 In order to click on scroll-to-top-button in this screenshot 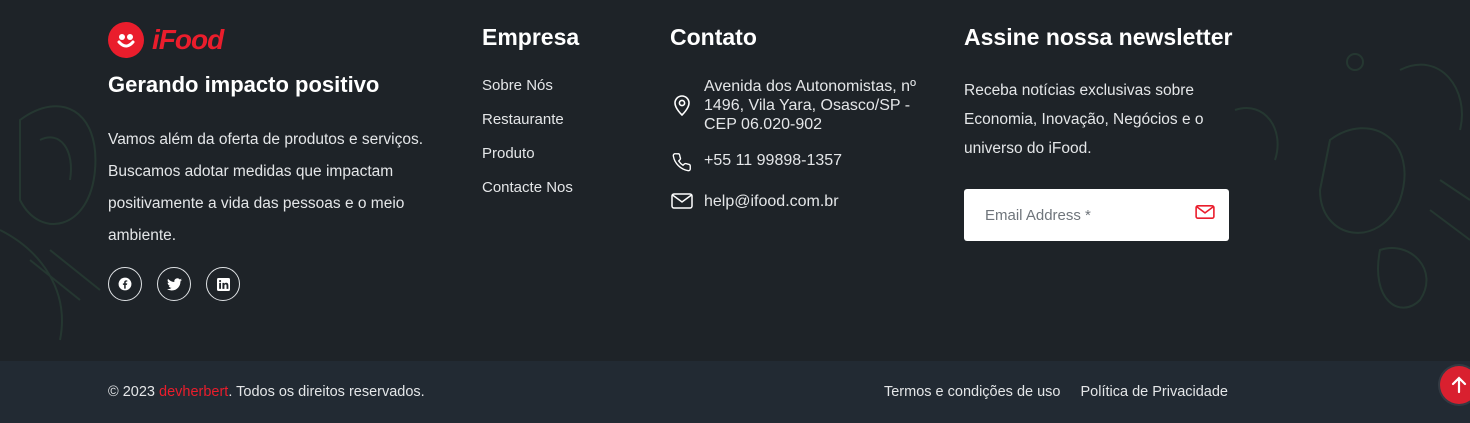, I will do `click(1455, 385)`.